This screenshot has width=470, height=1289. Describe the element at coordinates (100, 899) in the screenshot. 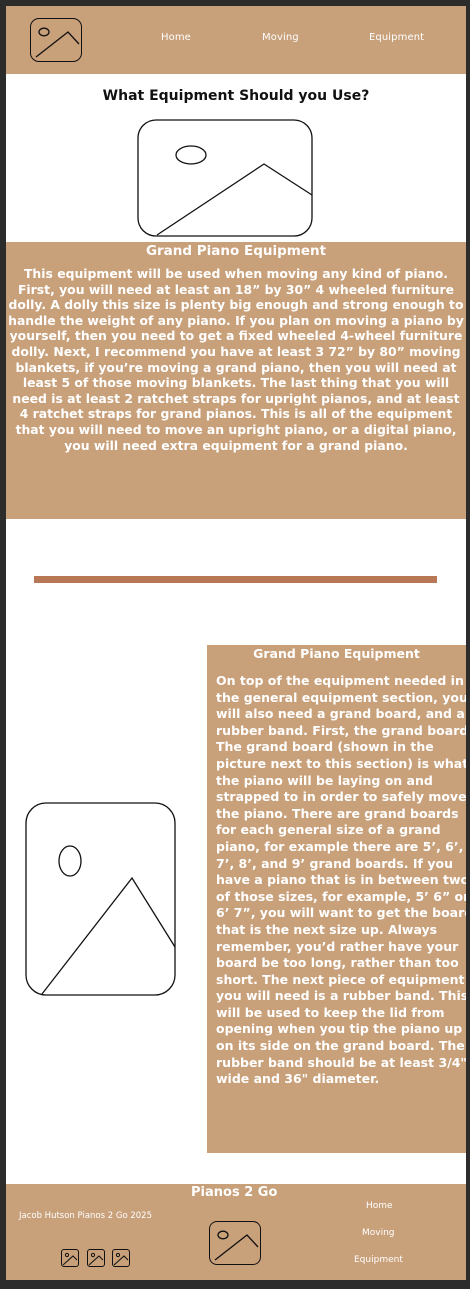

I see `grand-board-image-icon` at that location.